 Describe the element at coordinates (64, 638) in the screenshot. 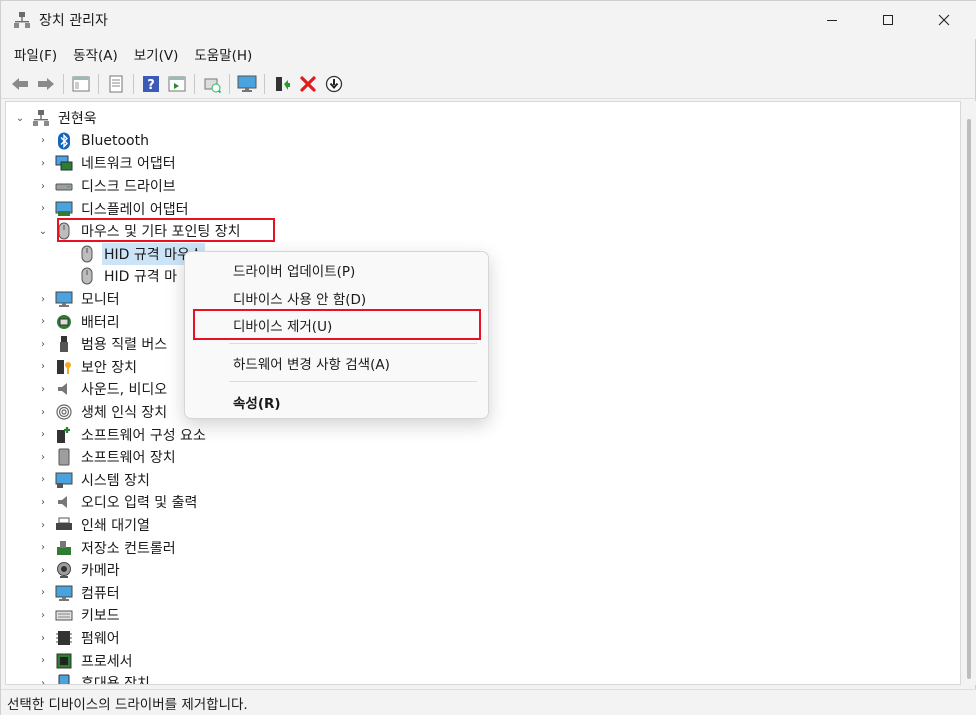

I see `firmware-icon` at that location.